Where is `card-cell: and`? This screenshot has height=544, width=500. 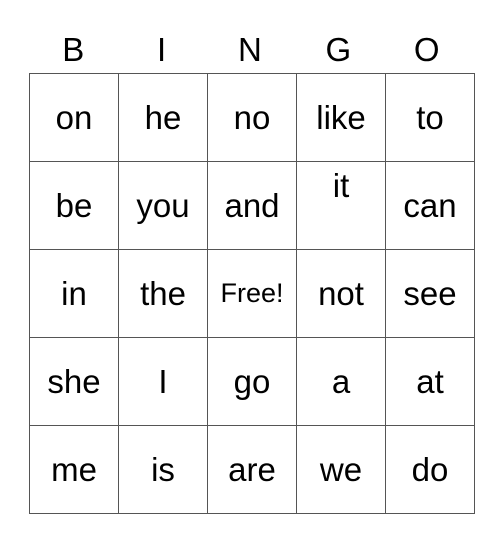 card-cell: and is located at coordinates (252, 205).